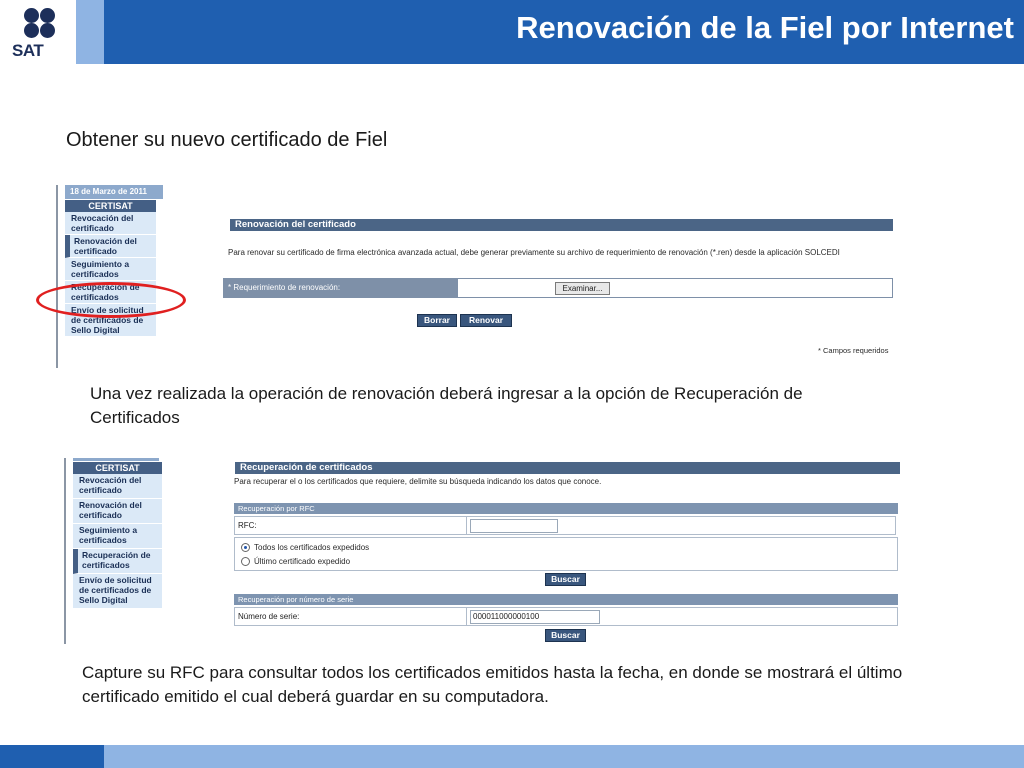 This screenshot has height=768, width=1024. Describe the element at coordinates (90, 32) in the screenshot. I see `header-stripe` at that location.